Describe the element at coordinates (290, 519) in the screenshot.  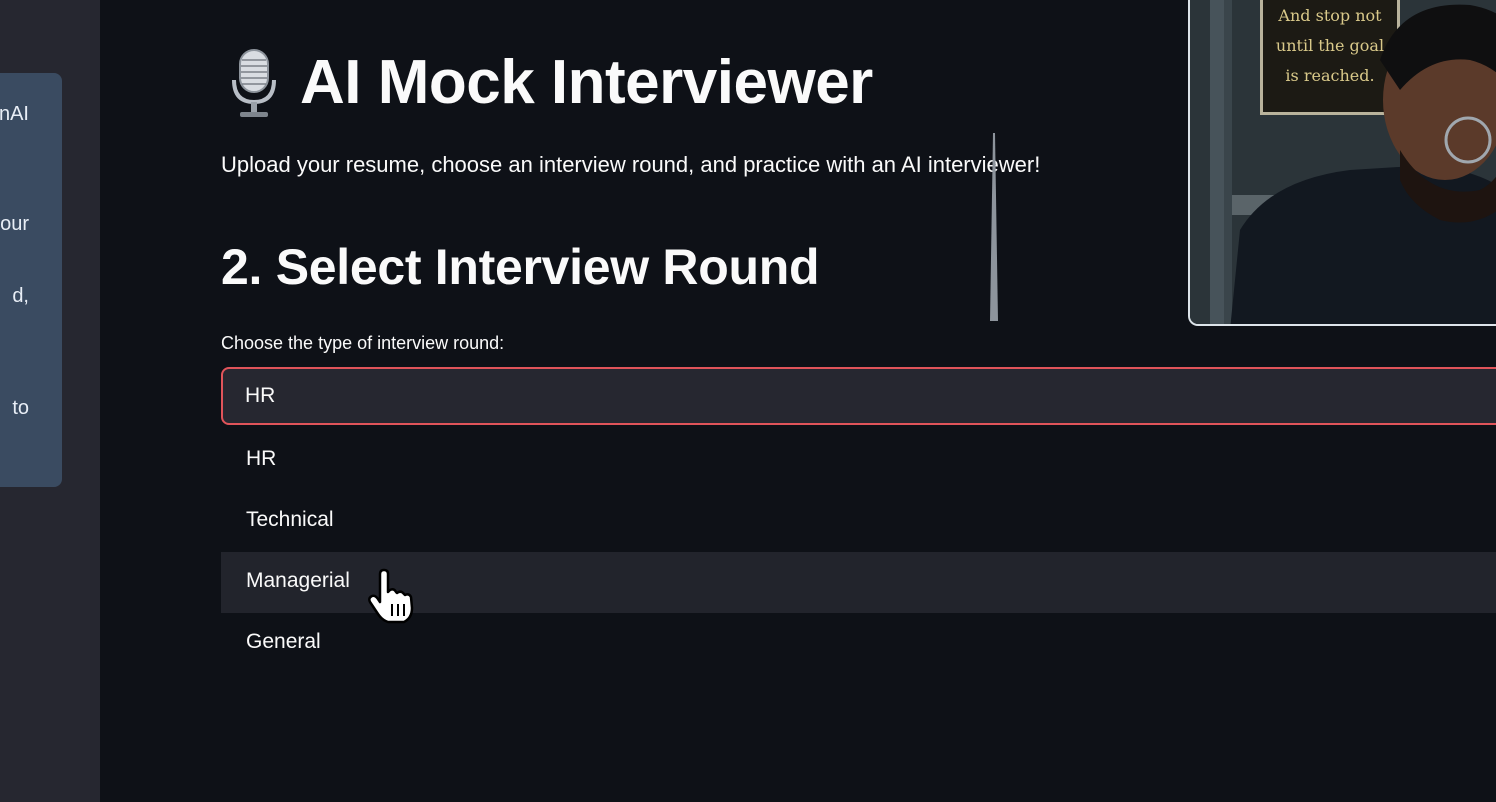
I see `option-label: Technical` at that location.